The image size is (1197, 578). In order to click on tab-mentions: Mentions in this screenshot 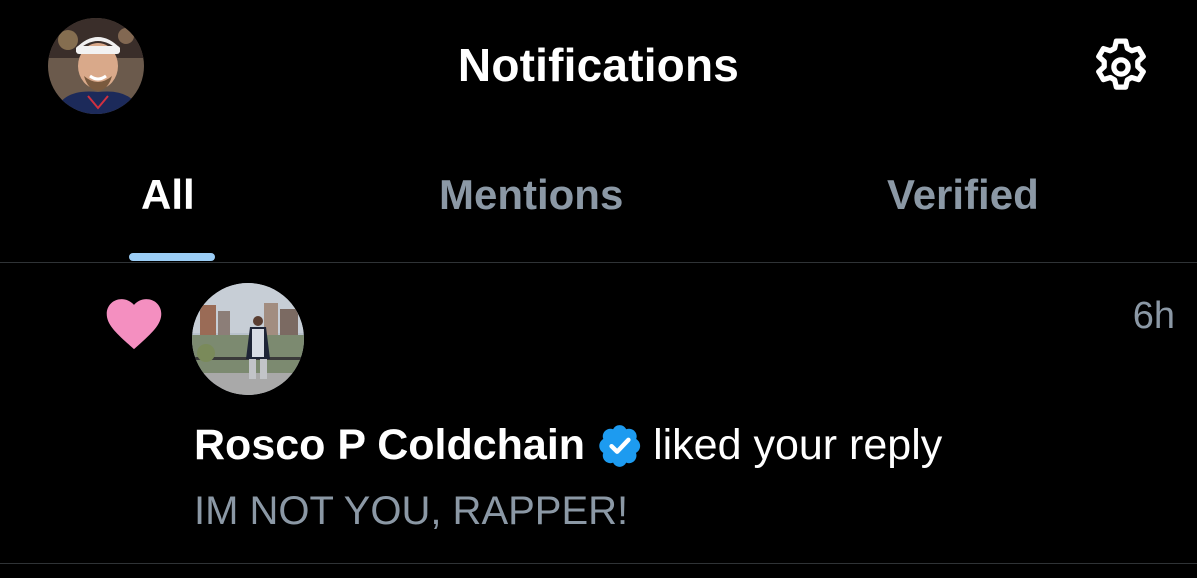, I will do `click(531, 195)`.